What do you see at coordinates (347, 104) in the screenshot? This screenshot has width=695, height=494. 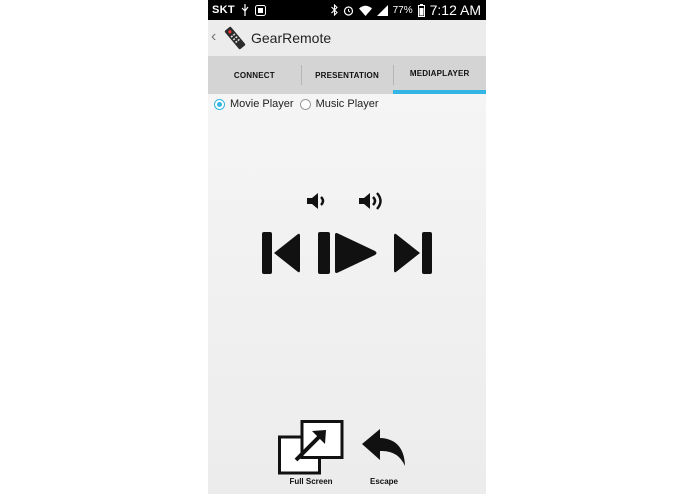 I see `music-player-label: Music Player` at bounding box center [347, 104].